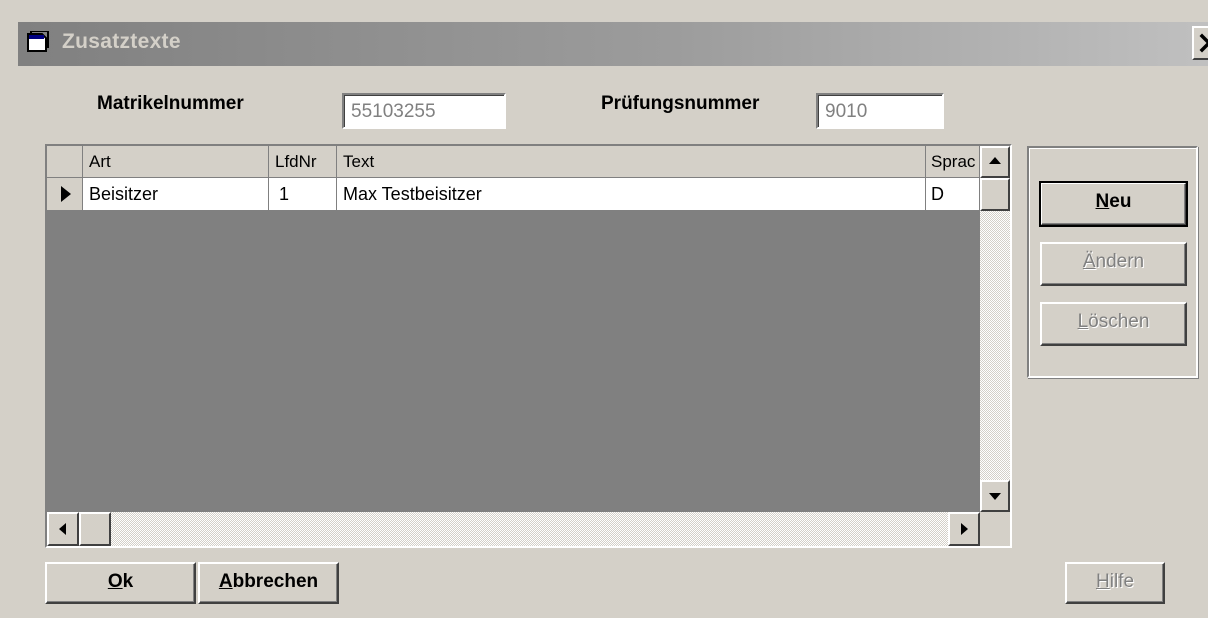  Describe the element at coordinates (1113, 324) in the screenshot. I see `loeschen-button: Löschen` at that location.